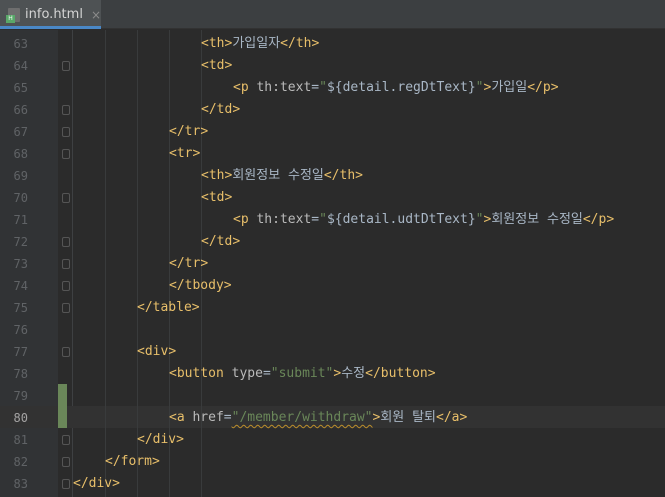 The height and width of the screenshot is (497, 665). Describe the element at coordinates (20, 308) in the screenshot. I see `line-number: 75` at that location.